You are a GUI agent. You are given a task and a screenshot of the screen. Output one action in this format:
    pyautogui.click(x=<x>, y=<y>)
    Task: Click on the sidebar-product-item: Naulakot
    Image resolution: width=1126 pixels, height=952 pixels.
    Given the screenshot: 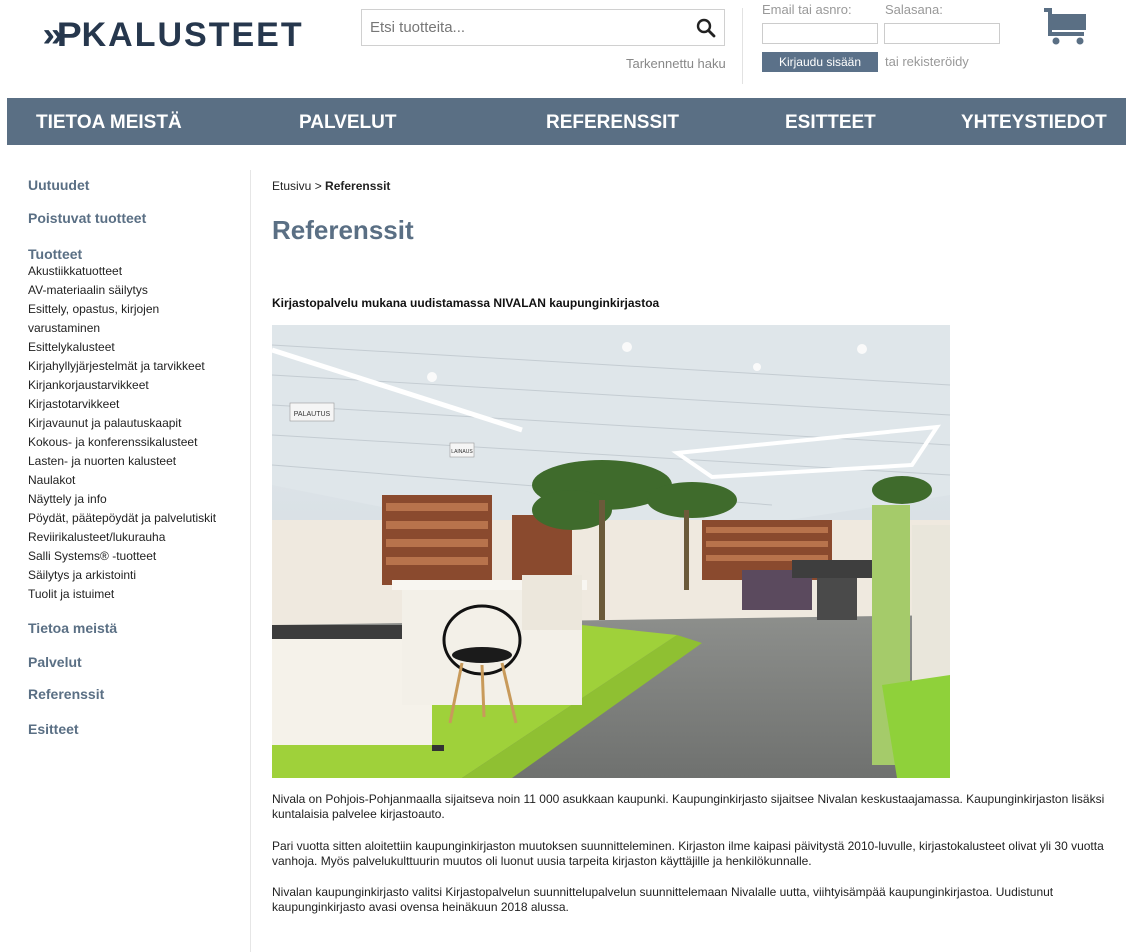 What is the action you would take?
    pyautogui.click(x=122, y=480)
    